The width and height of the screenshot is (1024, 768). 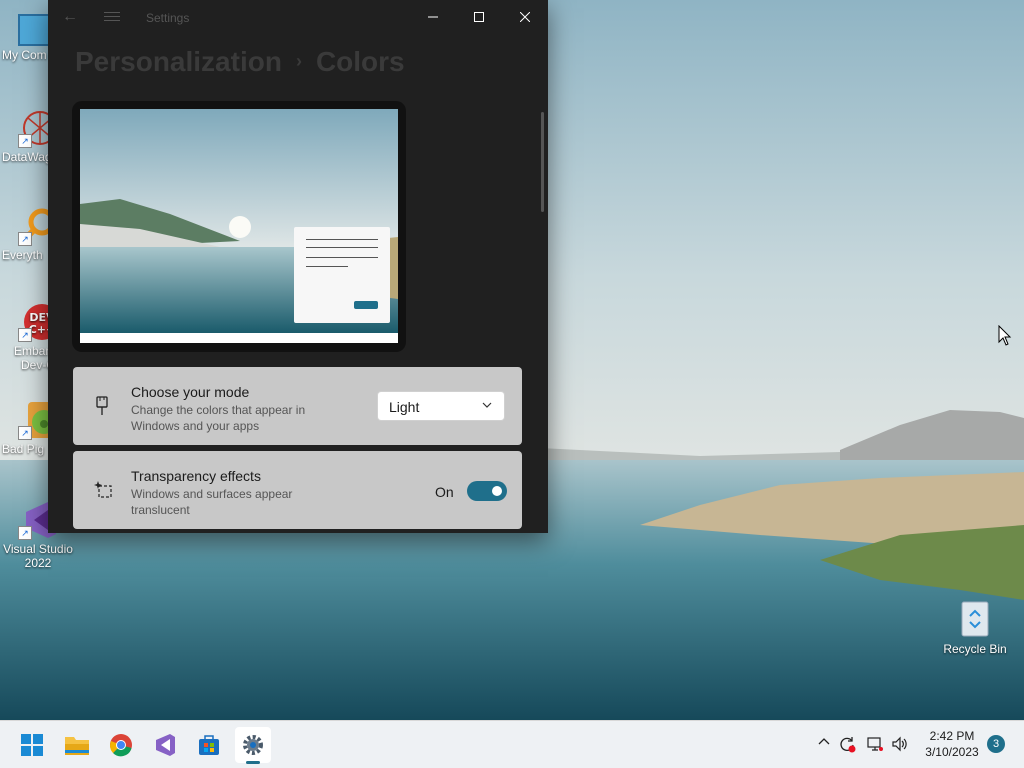 I want to click on gear-icon, so click(x=253, y=745).